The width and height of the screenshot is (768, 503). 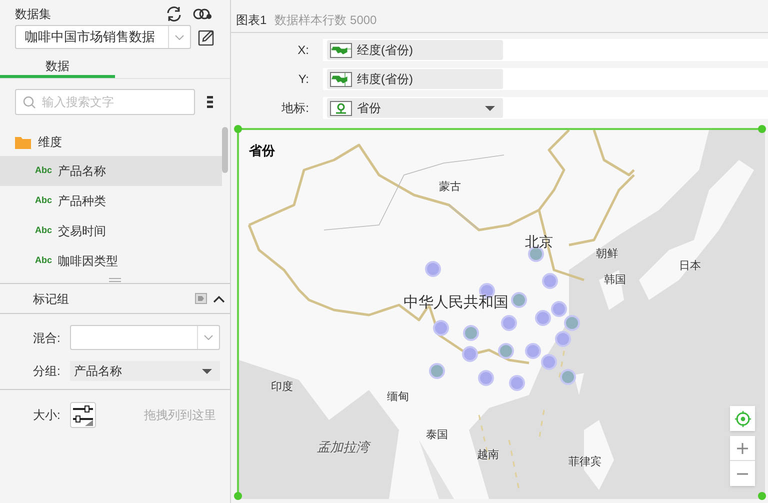 What do you see at coordinates (690, 266) in the screenshot?
I see `map-label: 日本` at bounding box center [690, 266].